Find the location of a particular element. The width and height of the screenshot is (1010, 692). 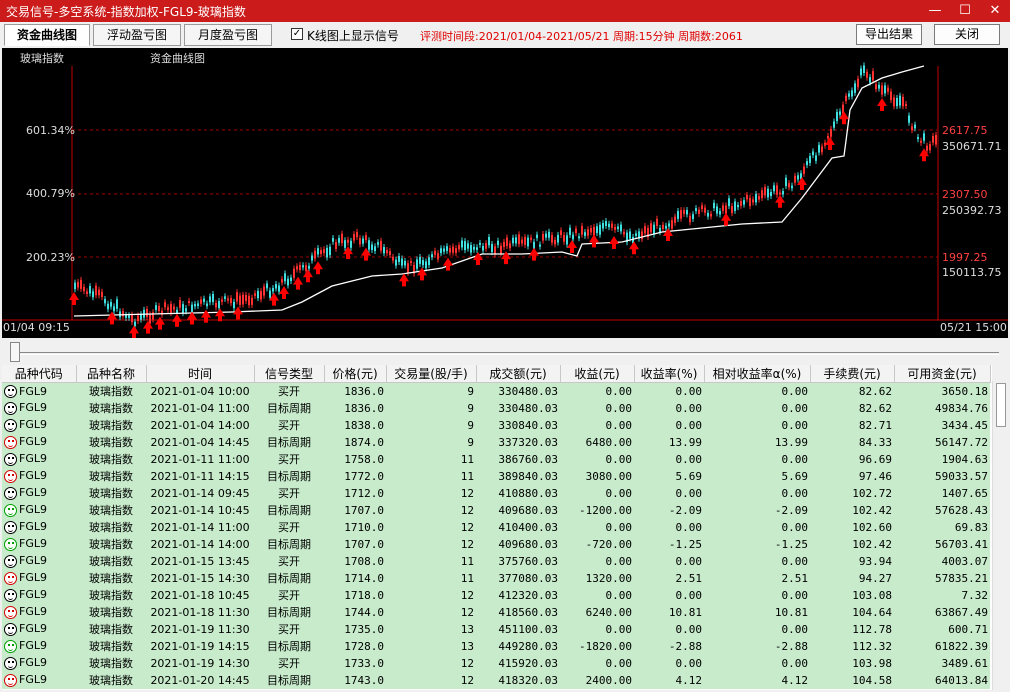

cell-price: 1838.0 is located at coordinates (355, 425).